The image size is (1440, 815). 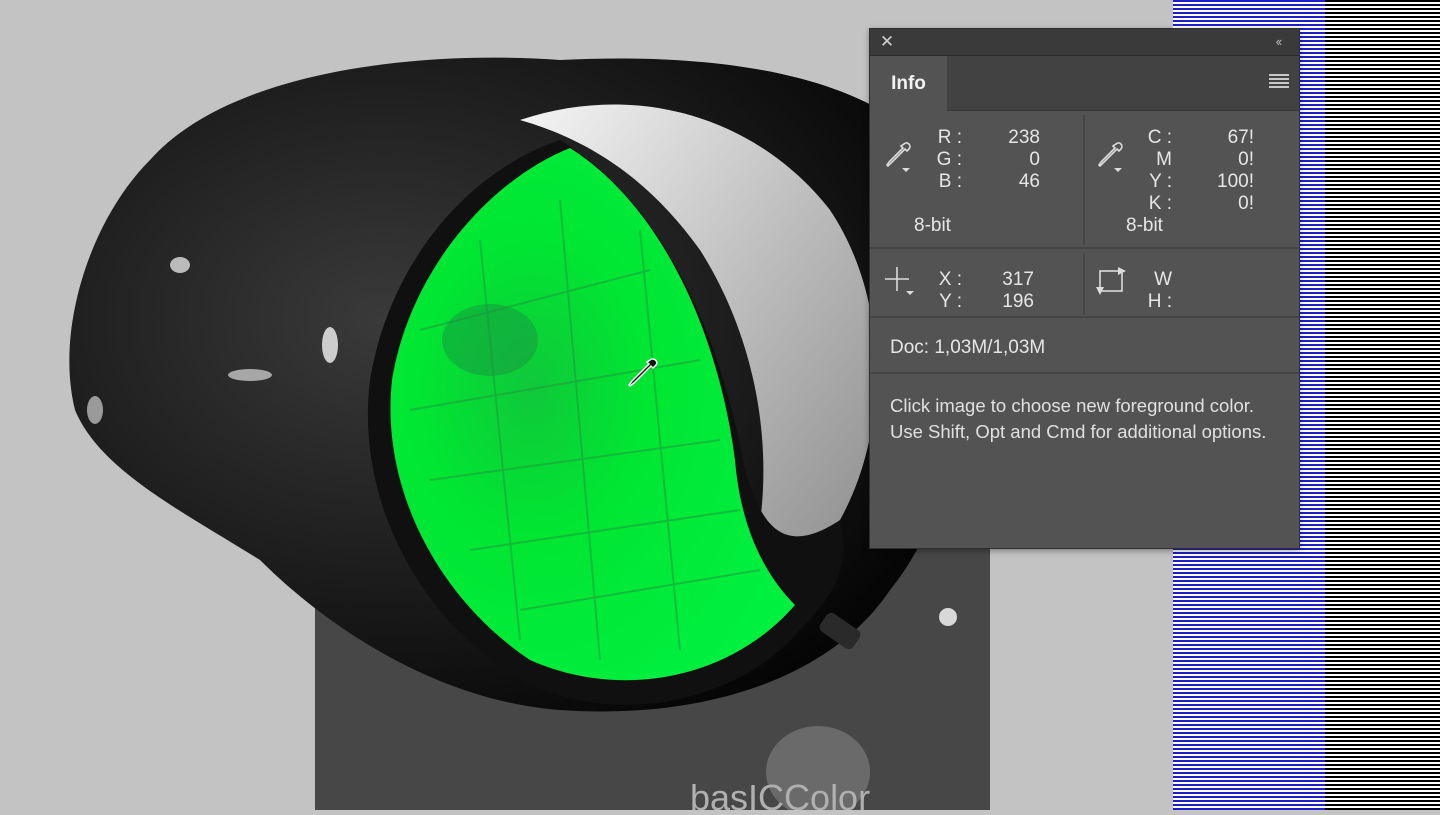 What do you see at coordinates (968, 347) in the screenshot?
I see `document-size-info: Doc: 1,03M/1,03M` at bounding box center [968, 347].